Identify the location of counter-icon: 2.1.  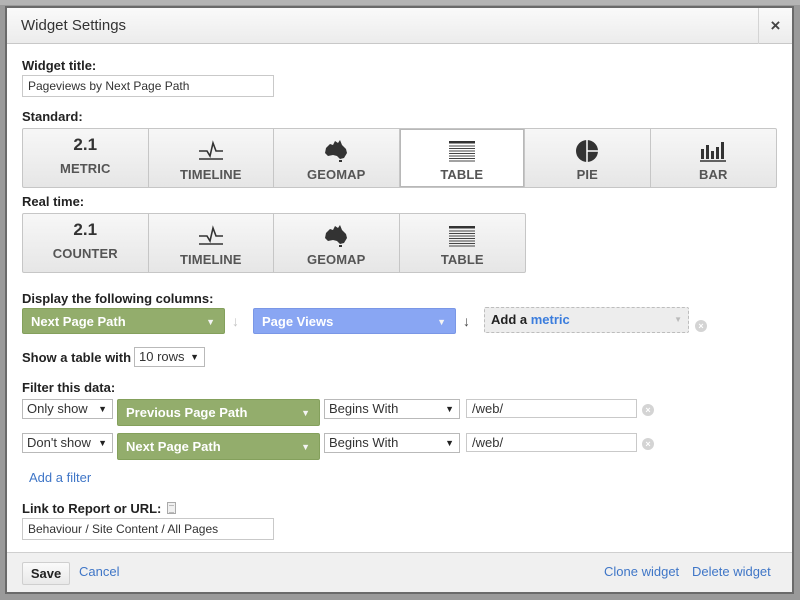
(85, 229).